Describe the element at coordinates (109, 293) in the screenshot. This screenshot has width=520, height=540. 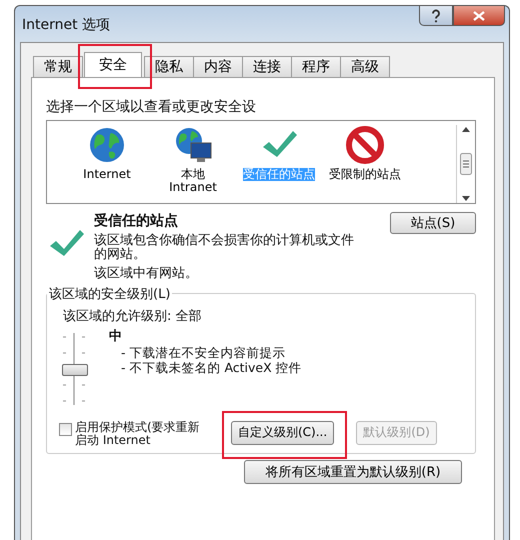
I see `group-legend: 该区域的安全级别(L)` at that location.